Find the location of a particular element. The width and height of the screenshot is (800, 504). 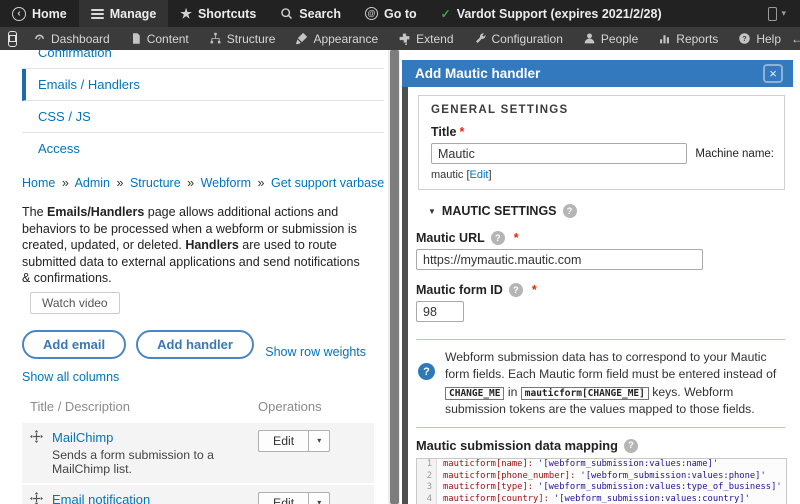

machine-name-value: mautic [Edit] is located at coordinates (602, 175).